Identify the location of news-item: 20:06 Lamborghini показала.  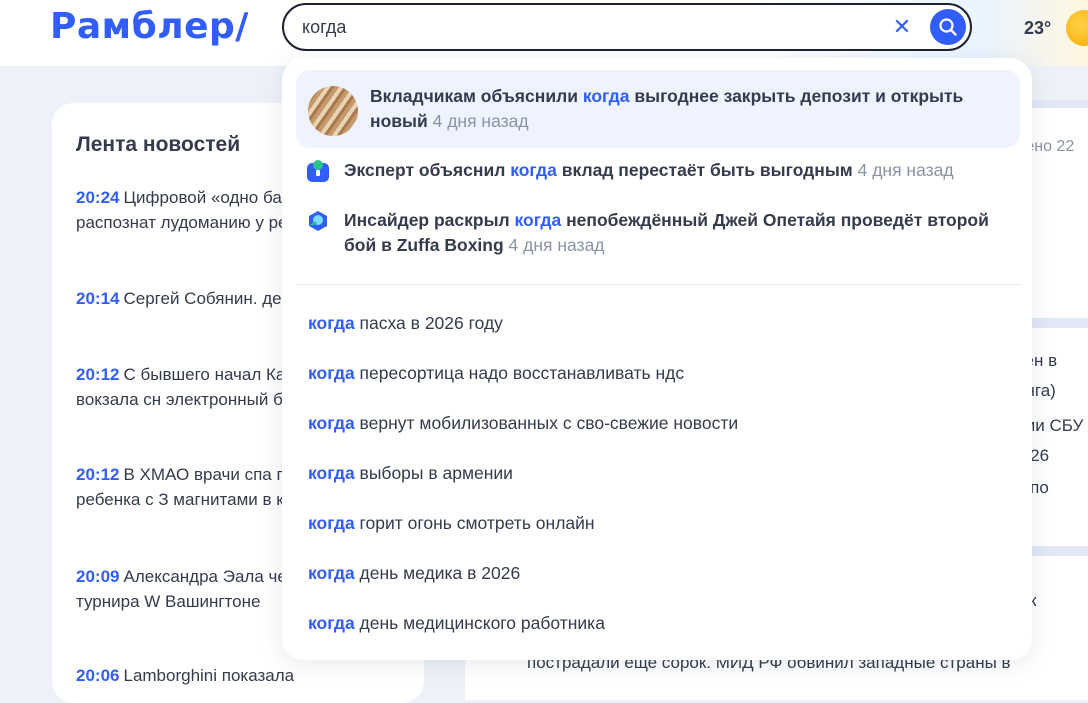
(246, 675).